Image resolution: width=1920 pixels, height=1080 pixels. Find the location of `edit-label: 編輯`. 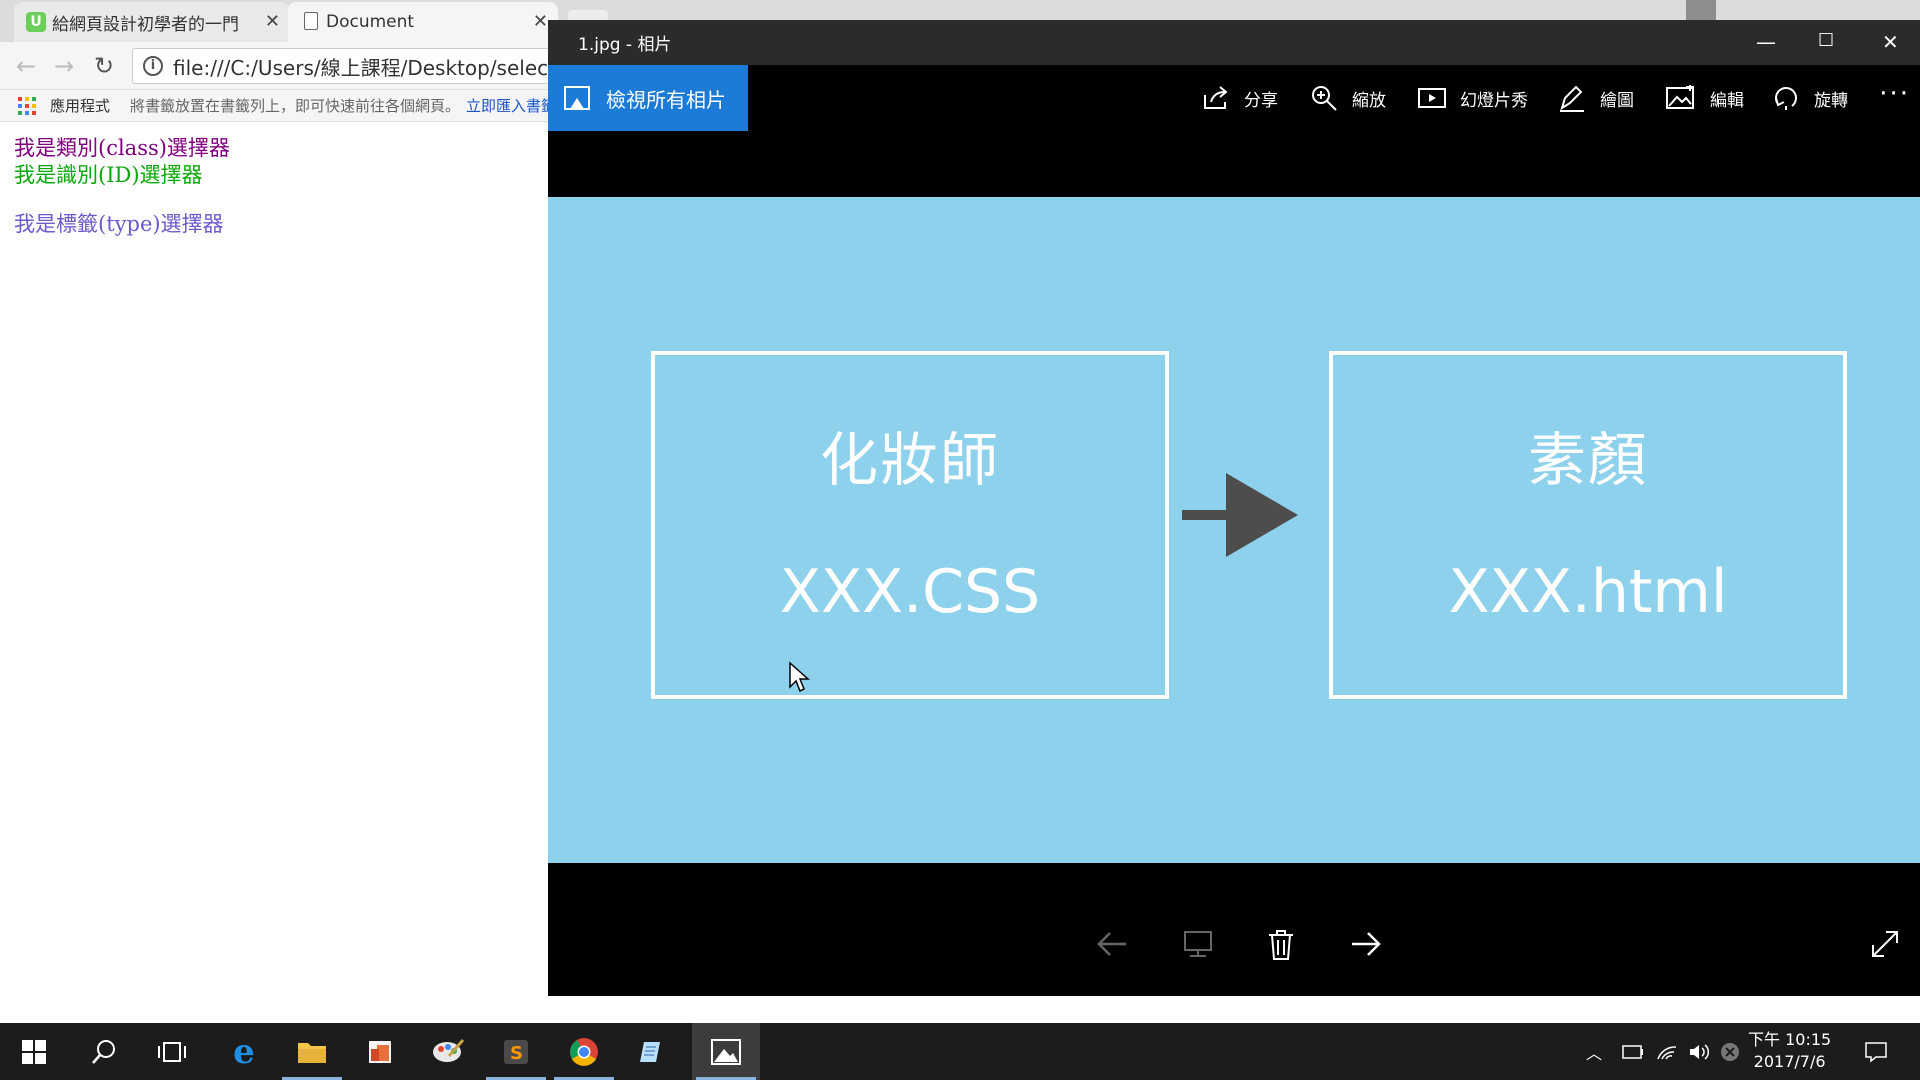

edit-label: 編輯 is located at coordinates (1727, 100).